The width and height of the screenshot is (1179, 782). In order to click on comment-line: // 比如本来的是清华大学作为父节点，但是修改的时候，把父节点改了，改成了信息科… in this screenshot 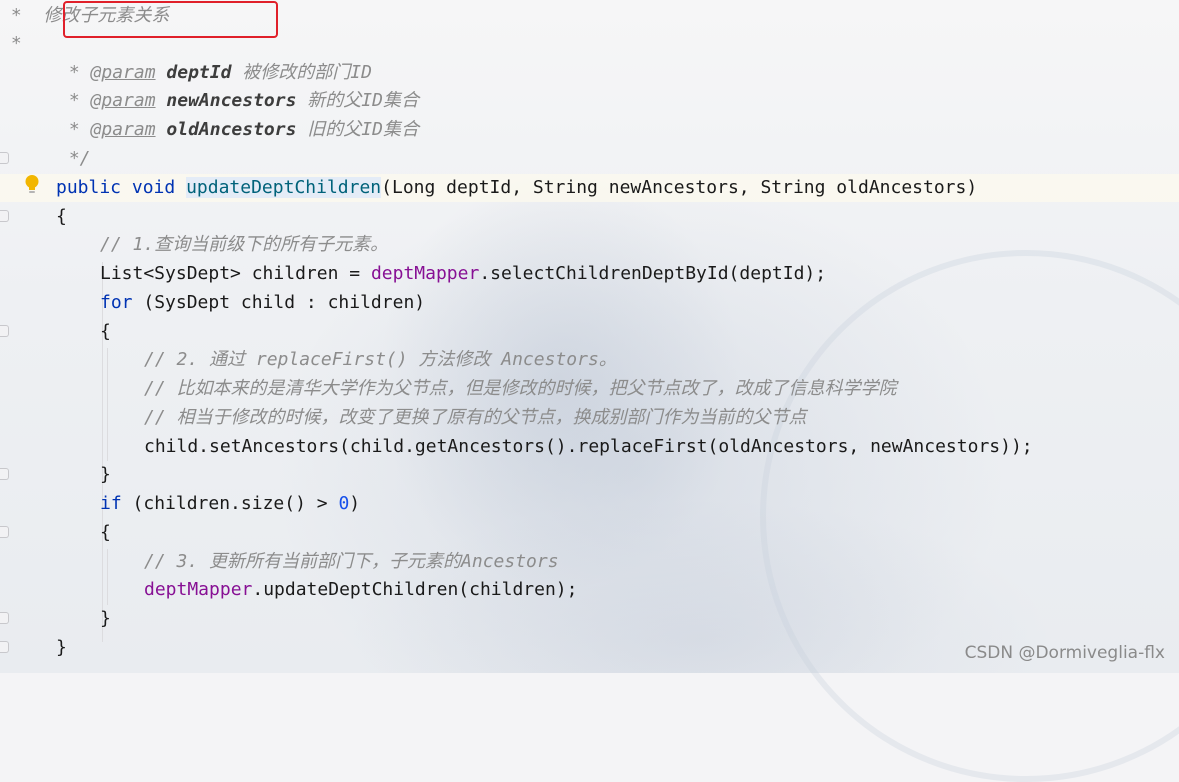, I will do `click(589, 389)`.